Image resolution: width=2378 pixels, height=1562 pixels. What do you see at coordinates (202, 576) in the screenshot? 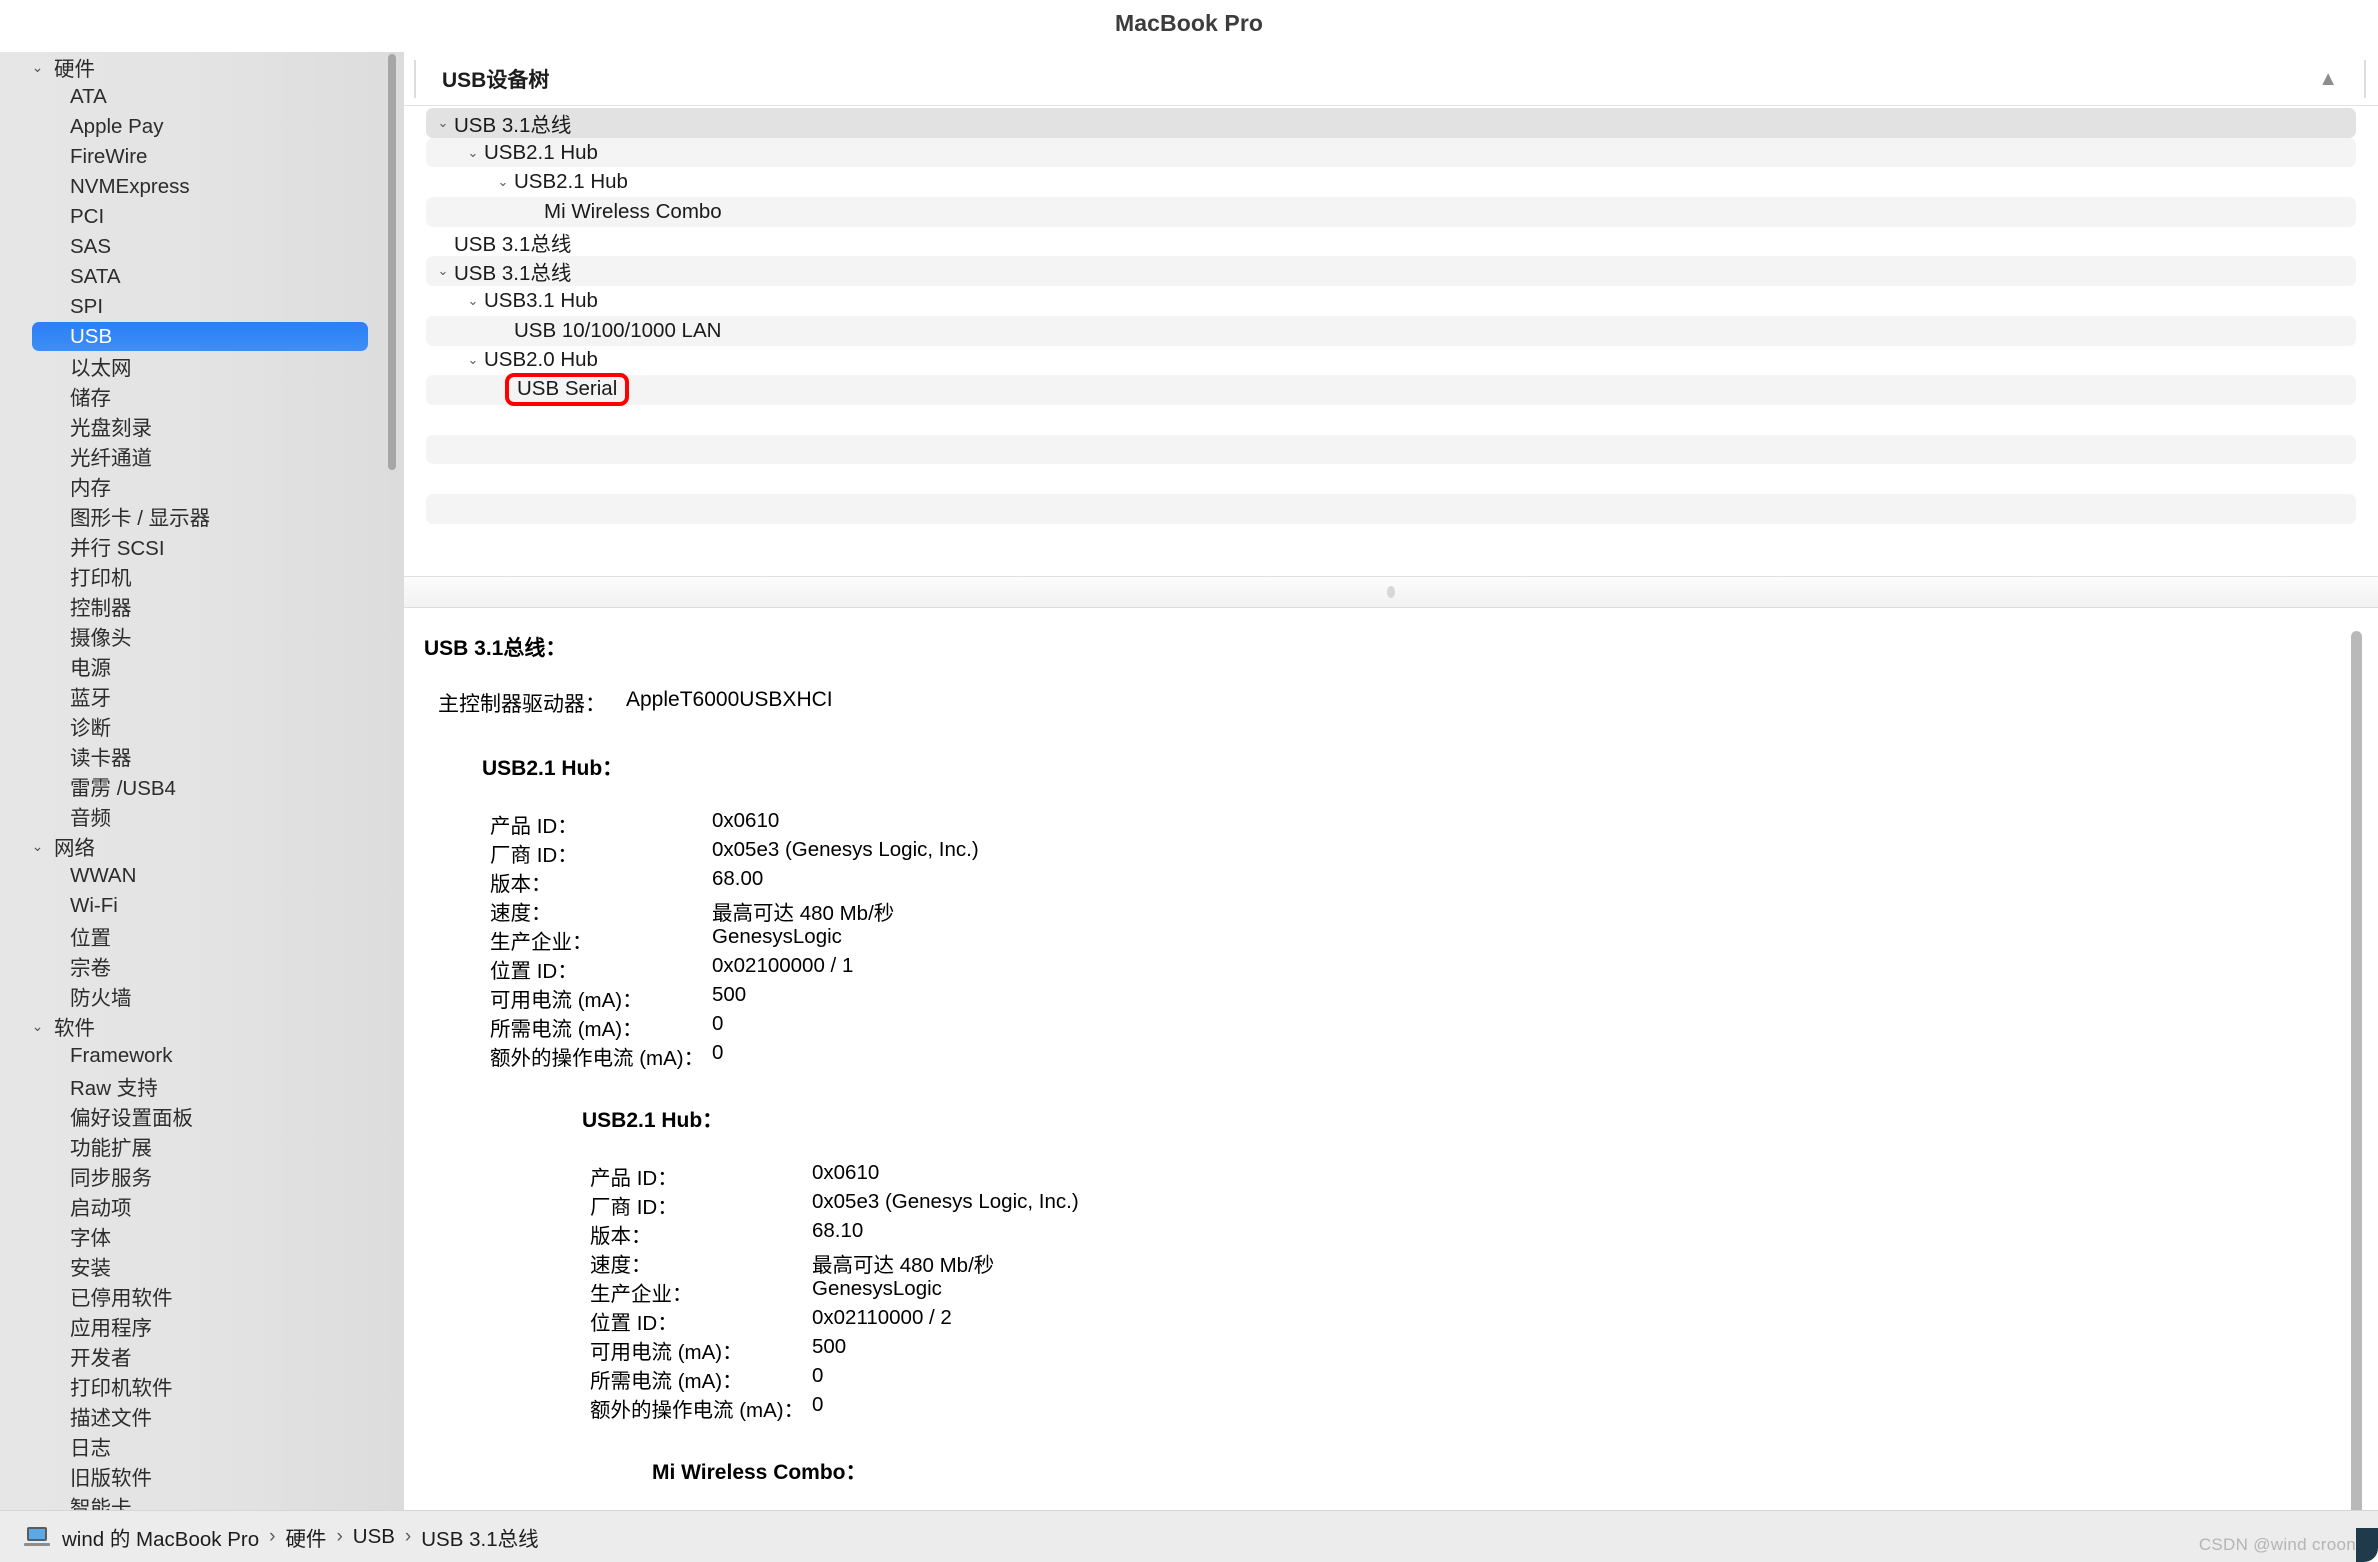
I see `sidebar-item-: 打印机` at bounding box center [202, 576].